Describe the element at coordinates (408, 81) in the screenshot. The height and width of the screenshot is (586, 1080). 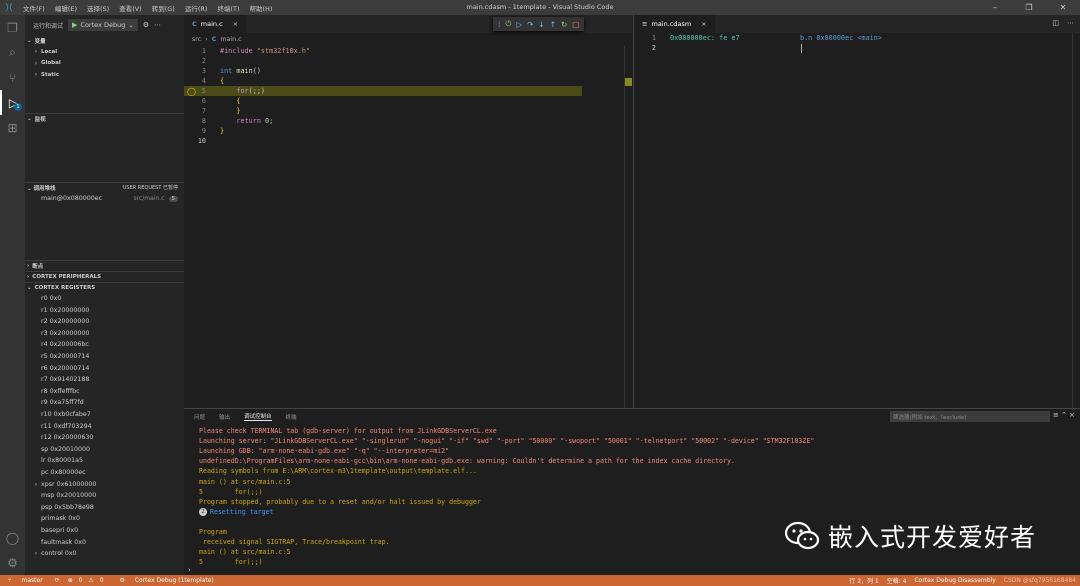
I see `code-line: 4{` at that location.